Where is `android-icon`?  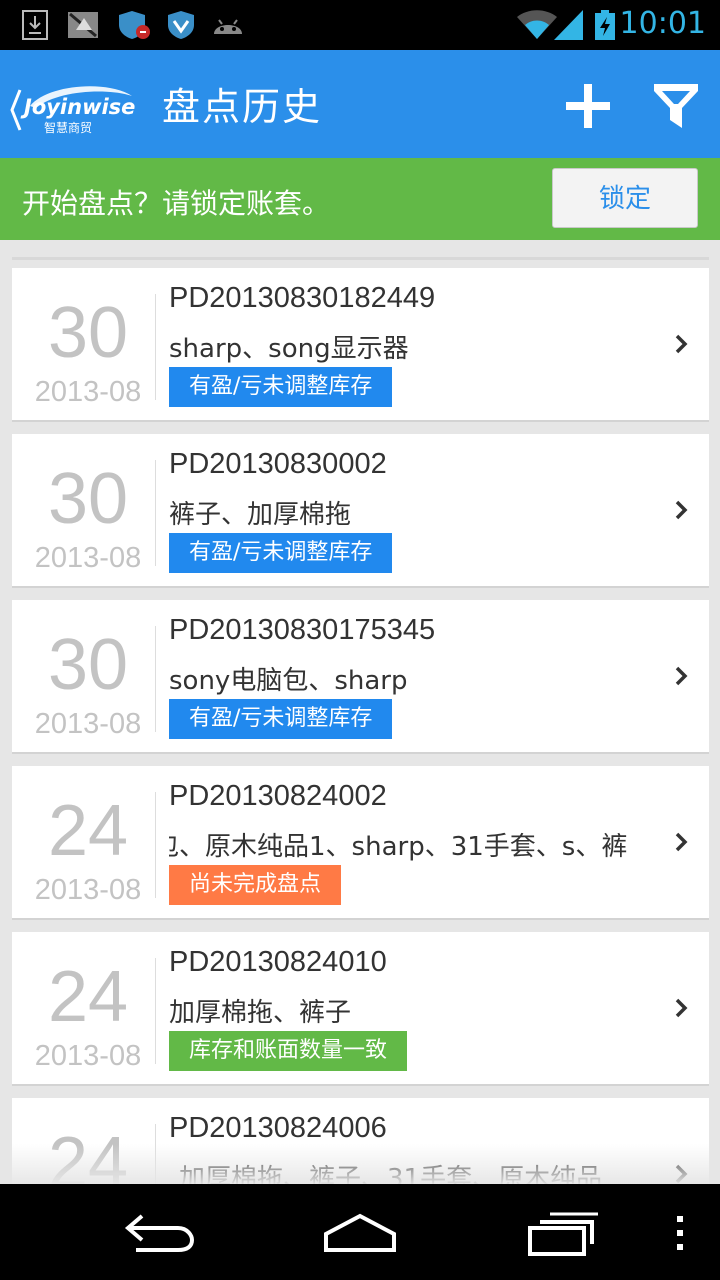 android-icon is located at coordinates (228, 26).